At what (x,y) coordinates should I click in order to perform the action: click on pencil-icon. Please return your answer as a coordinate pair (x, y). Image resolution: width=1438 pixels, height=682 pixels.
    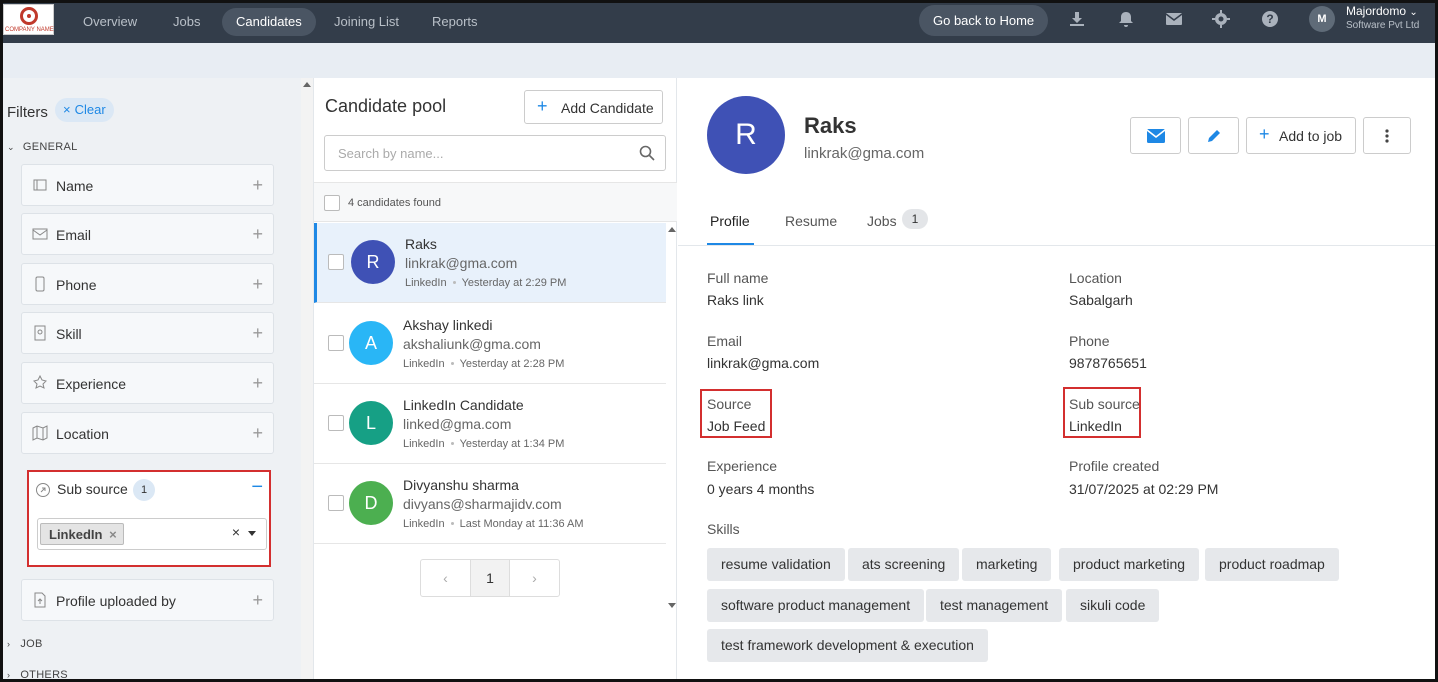
    Looking at the image, I should click on (1213, 135).